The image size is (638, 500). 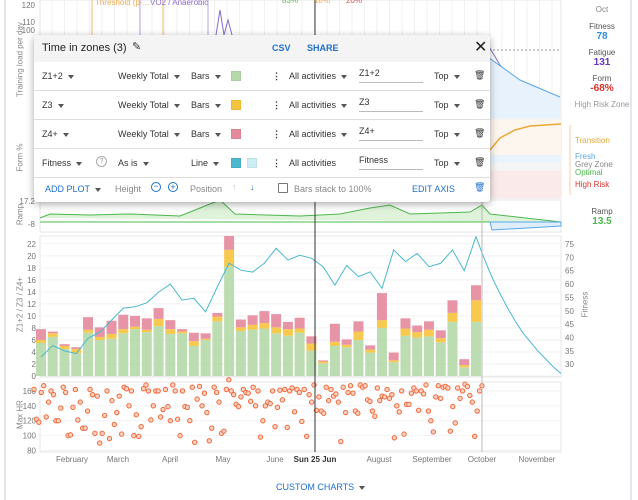 I want to click on field-select: Fitness, so click(x=62, y=163).